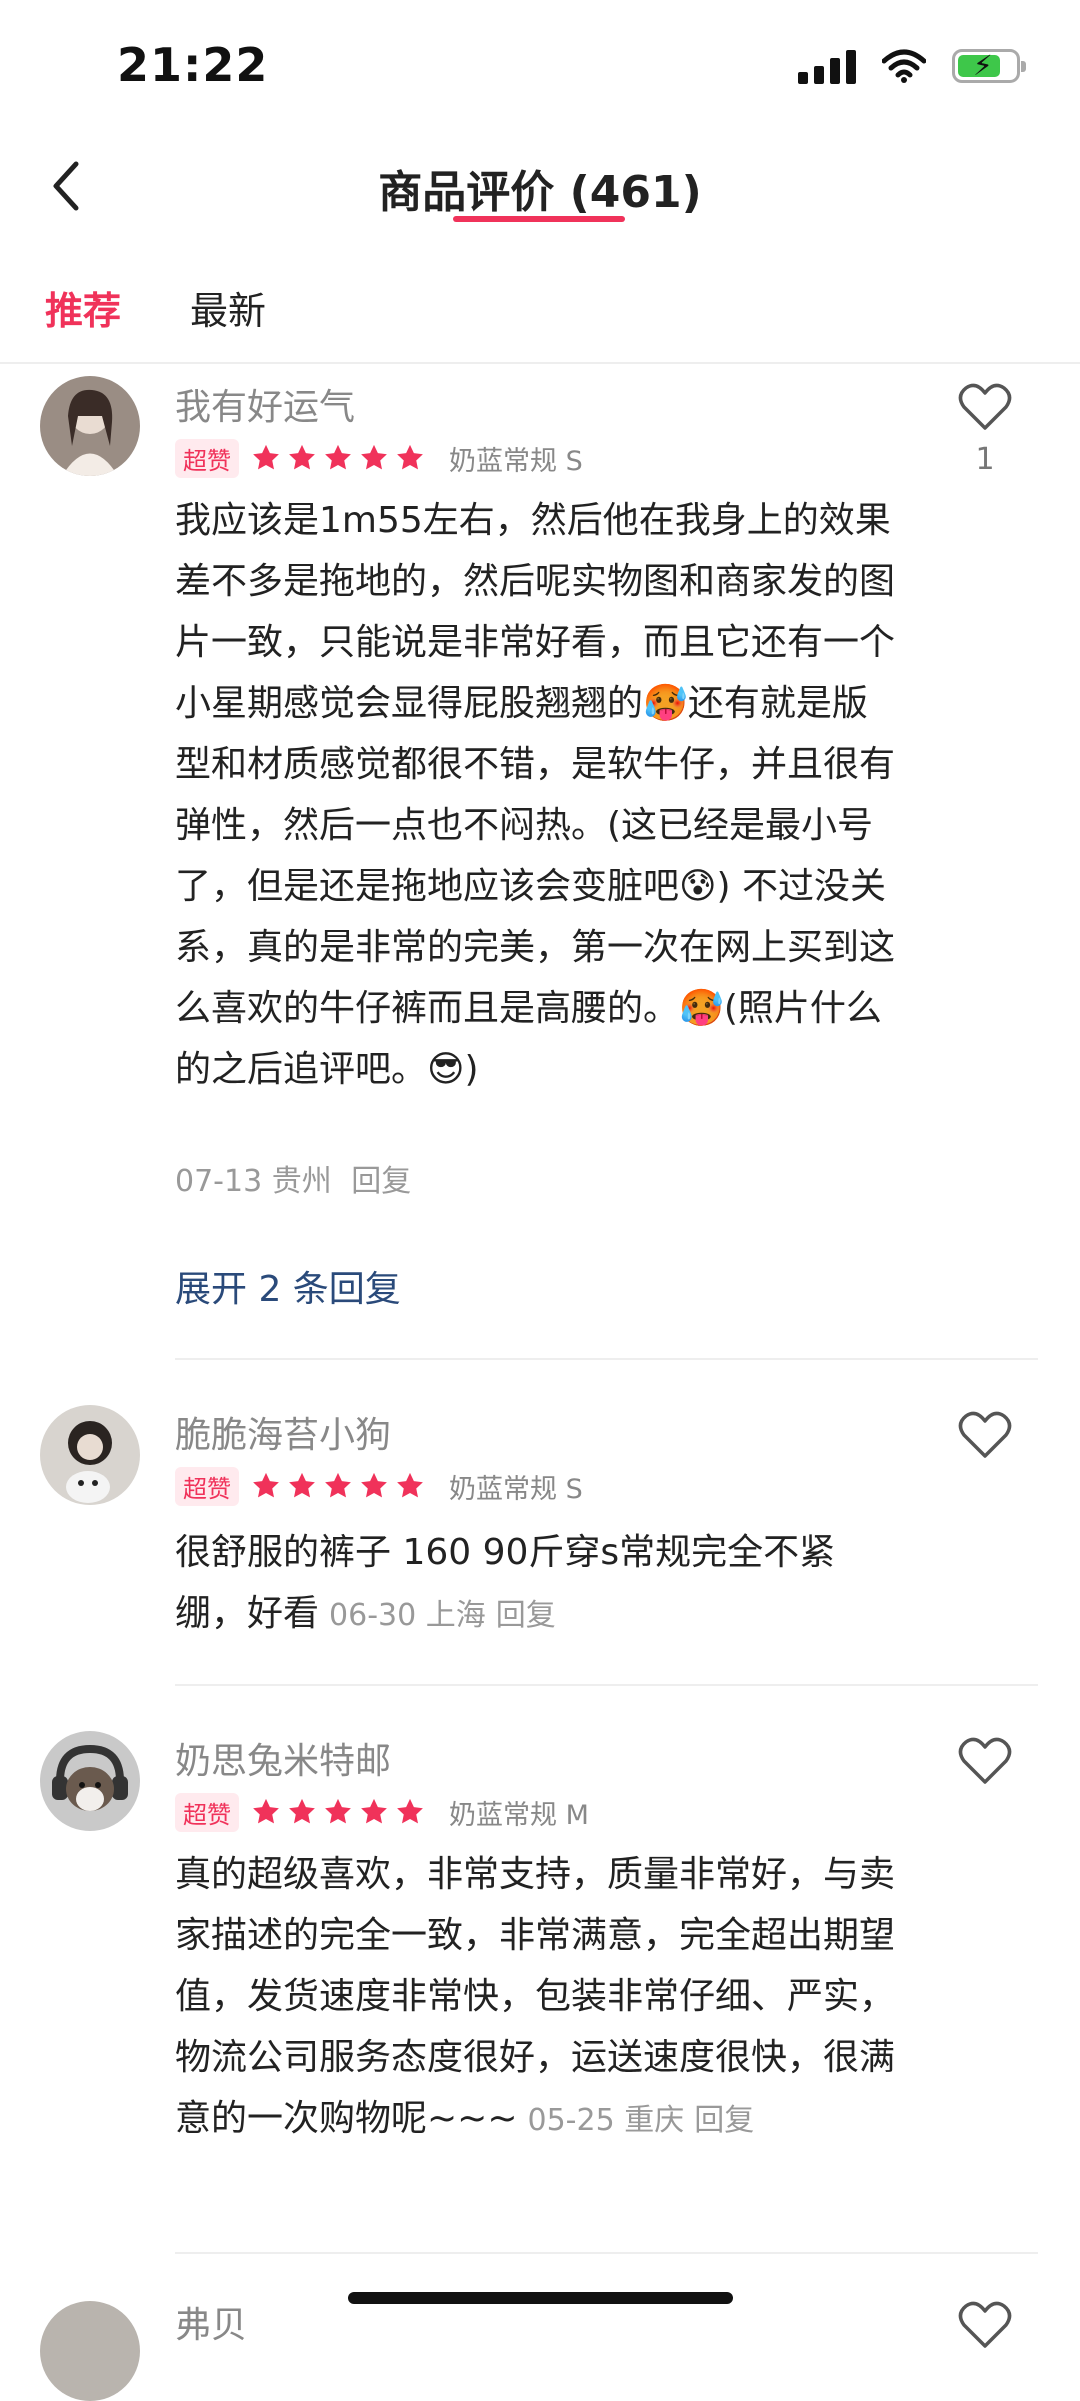 Image resolution: width=1080 pixels, height=2401 pixels. What do you see at coordinates (535, 1584) in the screenshot?
I see `review-text: 很舒服的裤子 160 90斤穿s常规完全不紧绷，好看 06-30 上海 回复` at bounding box center [535, 1584].